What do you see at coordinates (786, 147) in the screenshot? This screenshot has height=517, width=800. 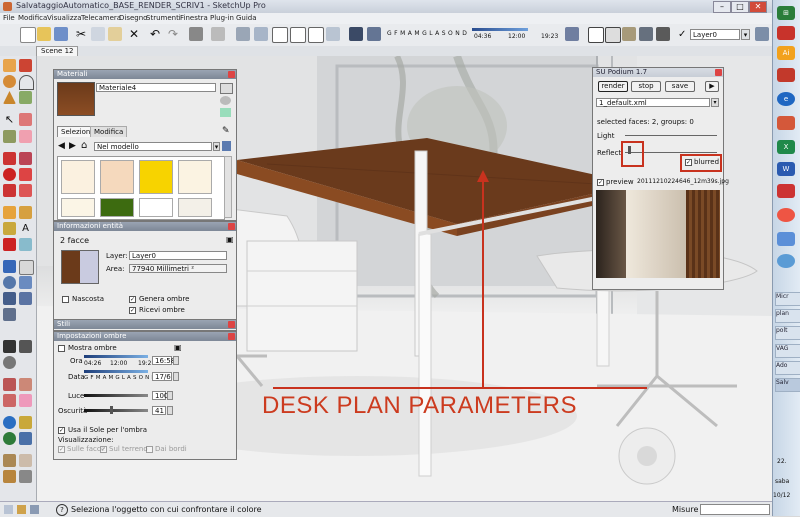 I see `excel-app-icon: X` at bounding box center [786, 147].